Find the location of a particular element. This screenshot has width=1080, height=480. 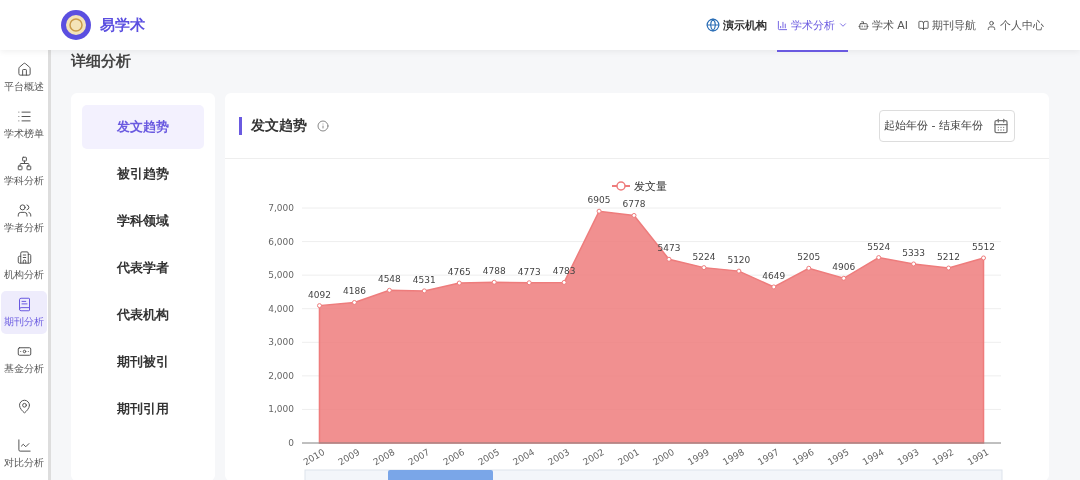

data-label: 4773 is located at coordinates (529, 271).